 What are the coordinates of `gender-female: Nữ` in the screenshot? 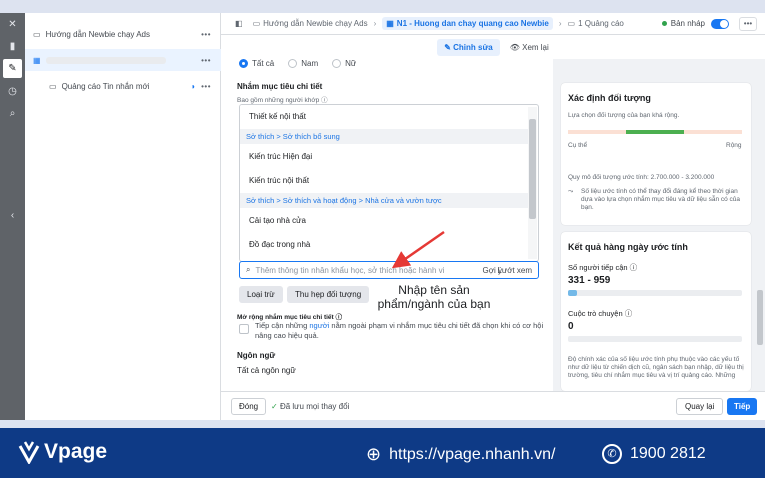 It's located at (344, 64).